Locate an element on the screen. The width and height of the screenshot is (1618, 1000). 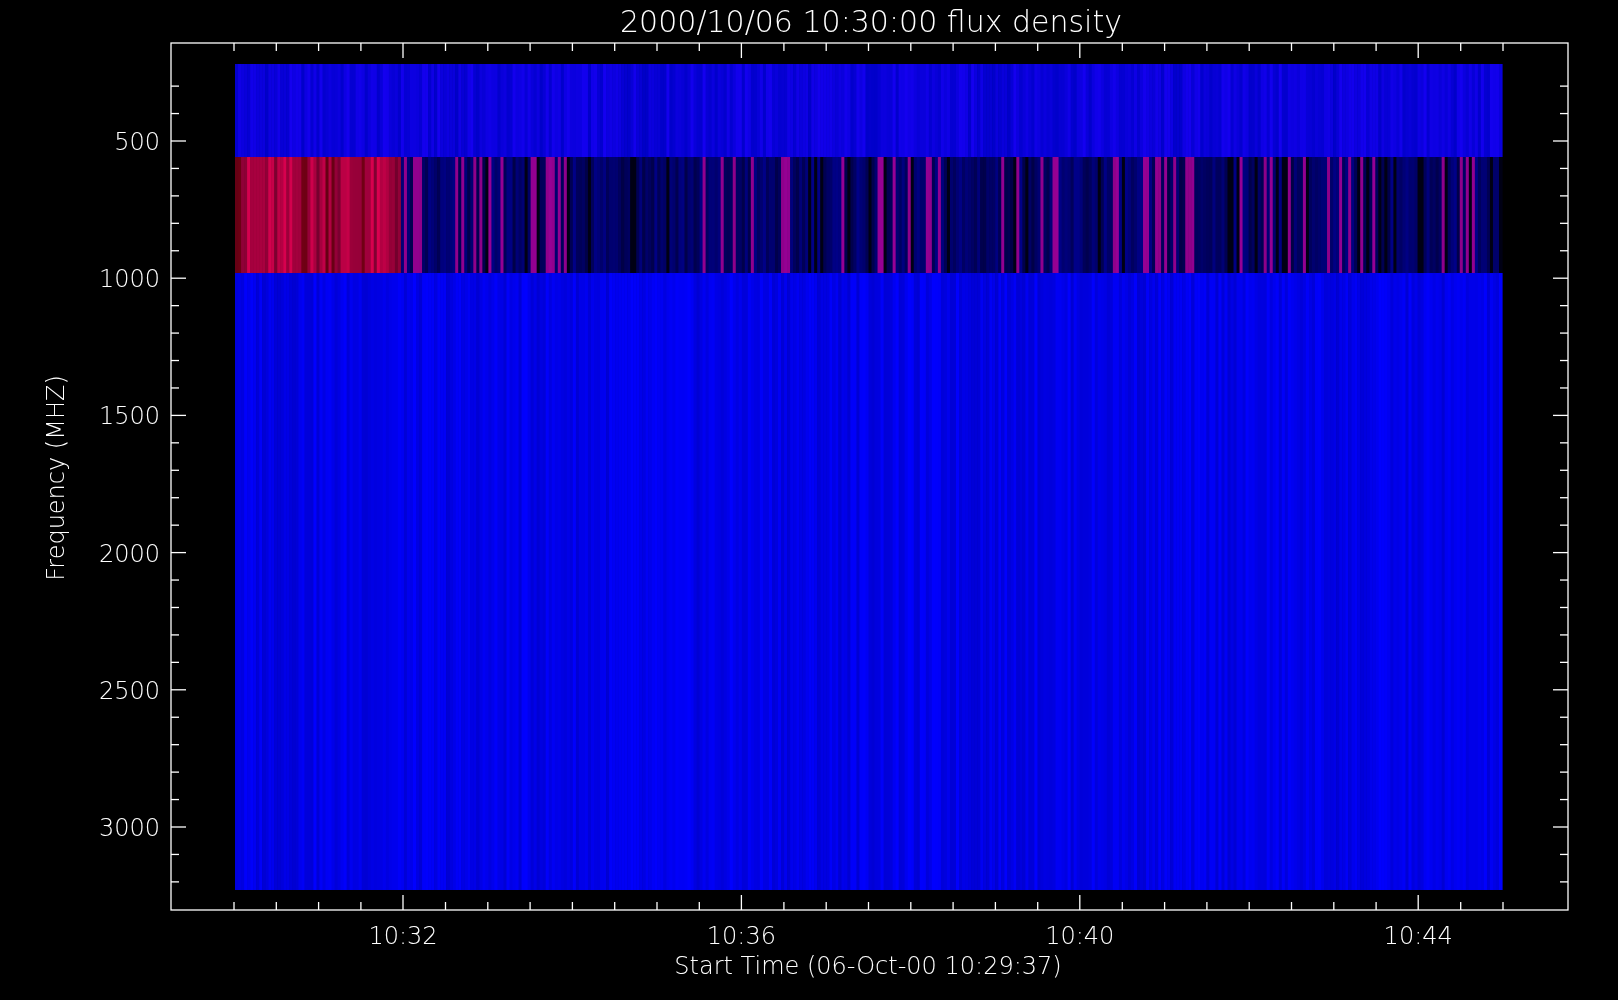
y-tick-label: 1000 is located at coordinates (129, 279).